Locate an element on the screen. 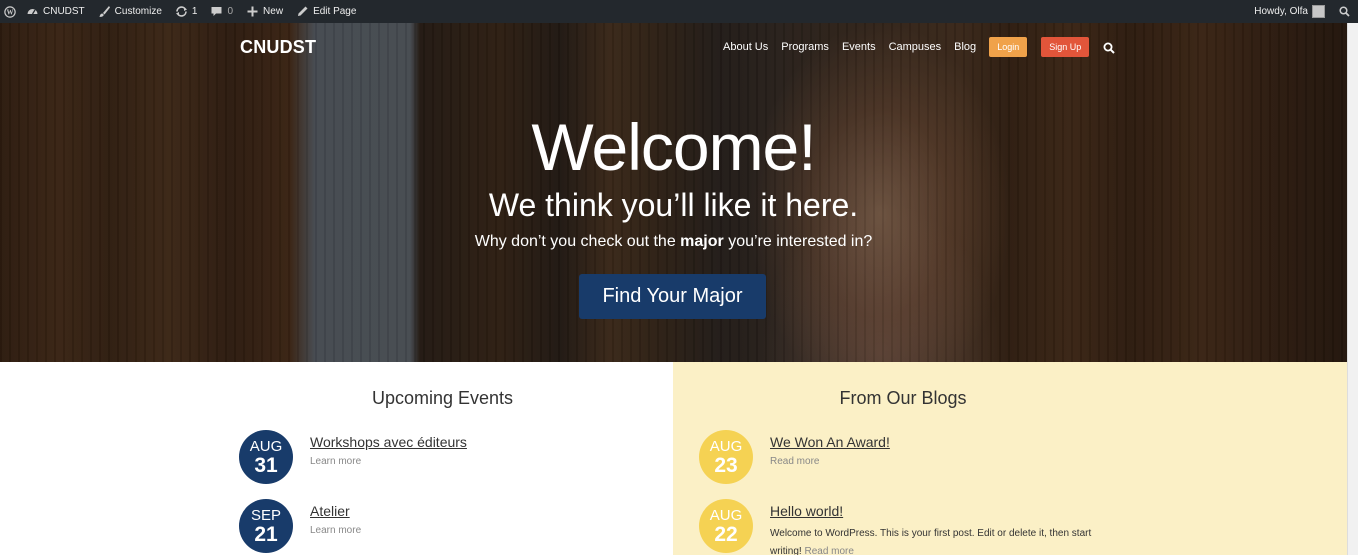 This screenshot has width=1358, height=555. pencil-icon is located at coordinates (302, 11).